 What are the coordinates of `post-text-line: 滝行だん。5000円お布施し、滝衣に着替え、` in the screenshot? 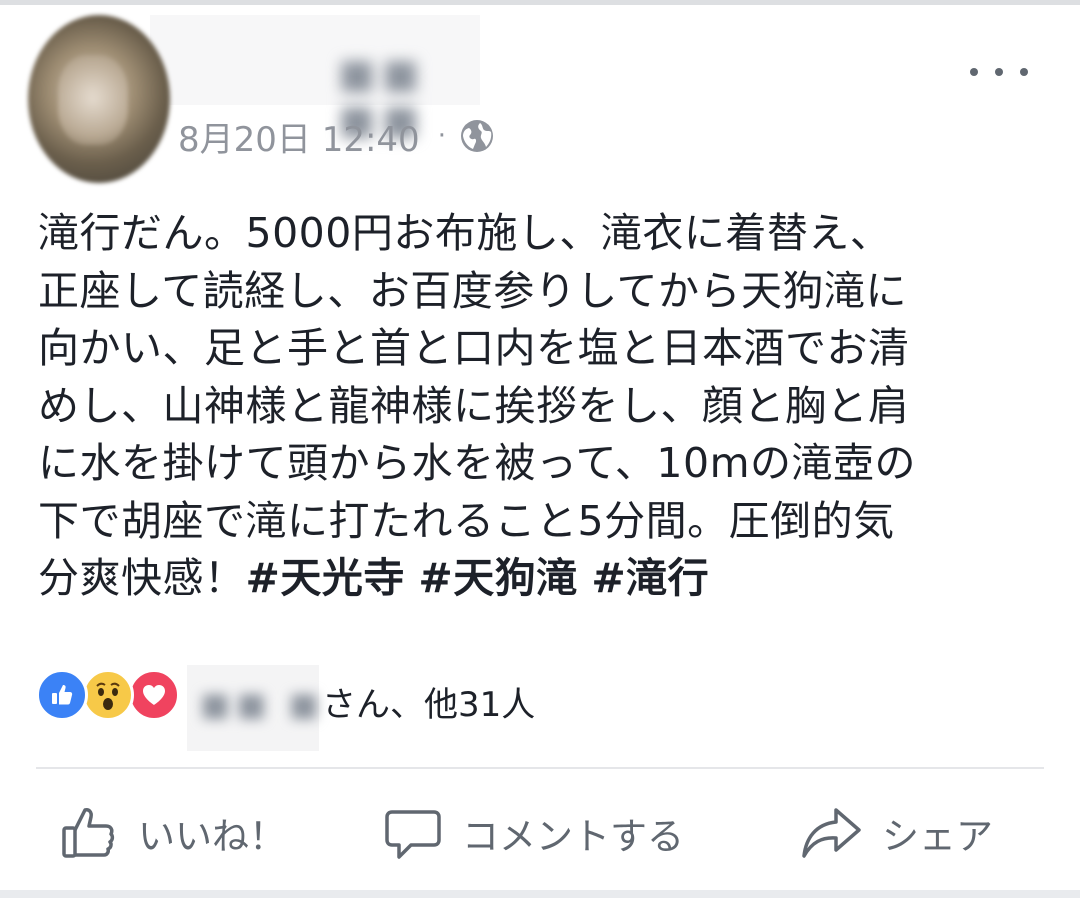 It's located at (465, 233).